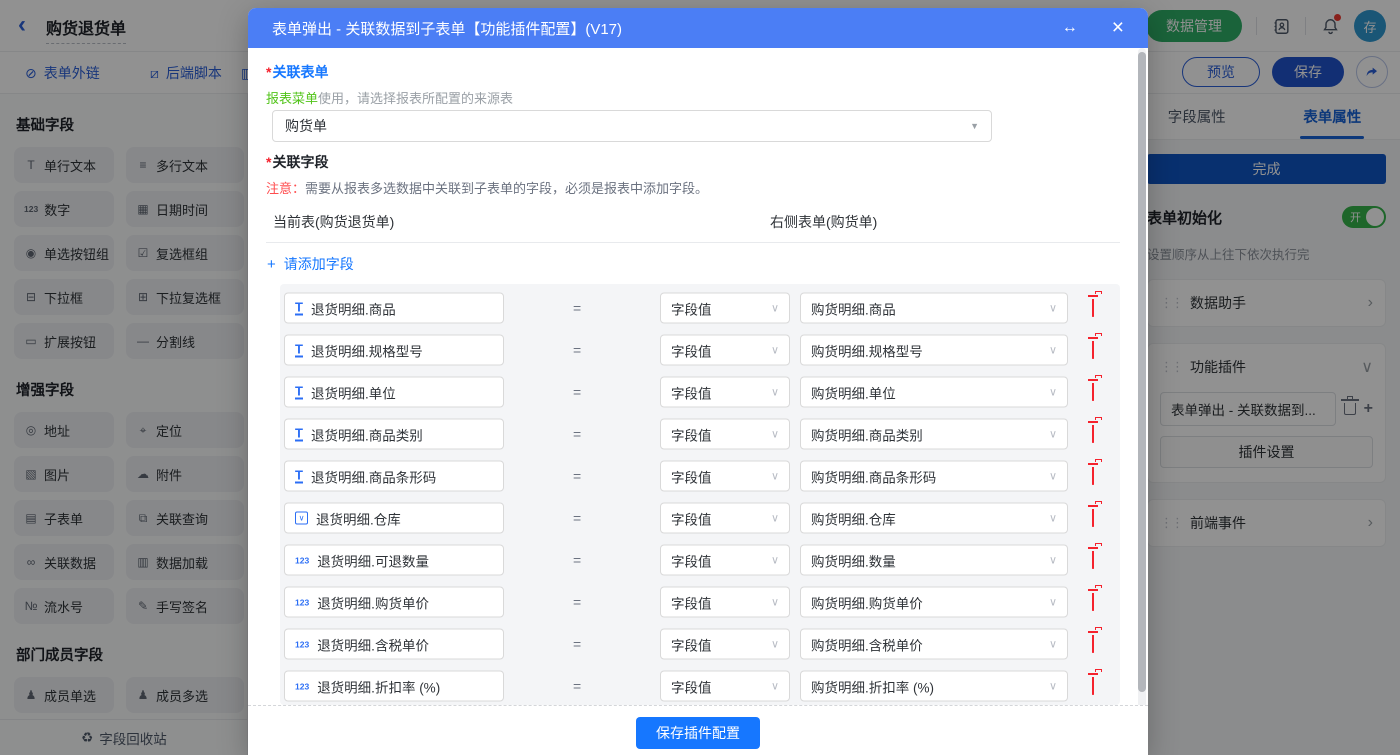  What do you see at coordinates (394, 602) in the screenshot?
I see `target-field-input: 123 退货明细.购货单价` at bounding box center [394, 602].